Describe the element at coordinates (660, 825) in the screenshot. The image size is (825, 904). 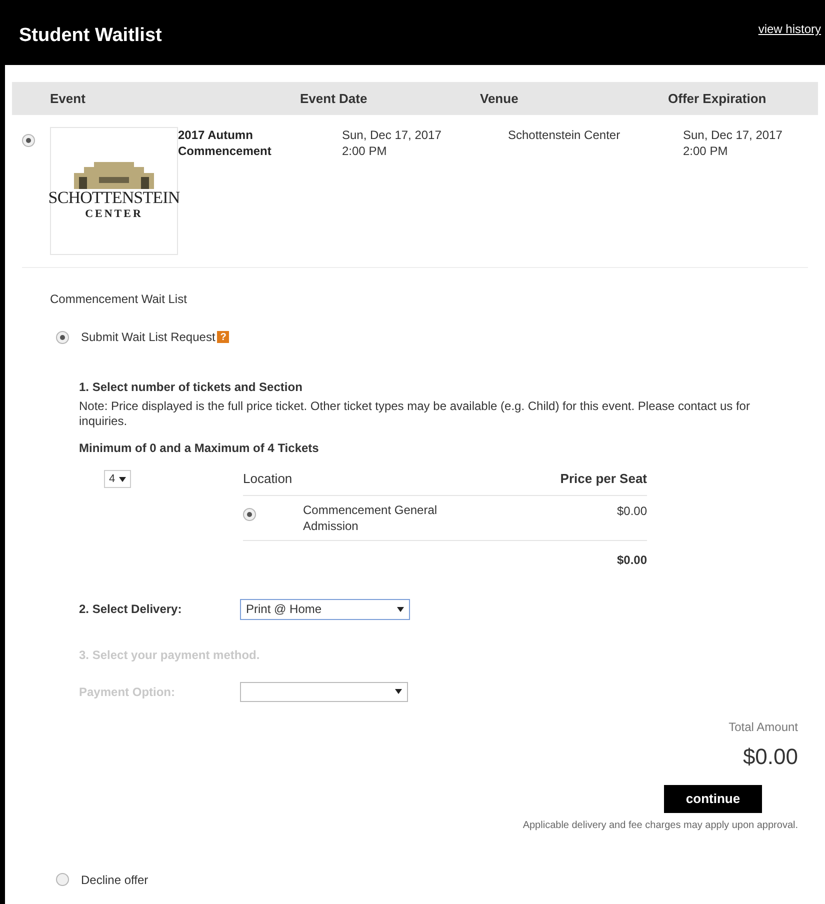
I see `fee-note: Applicable delivery and fee charges may apply upon approval.` at that location.